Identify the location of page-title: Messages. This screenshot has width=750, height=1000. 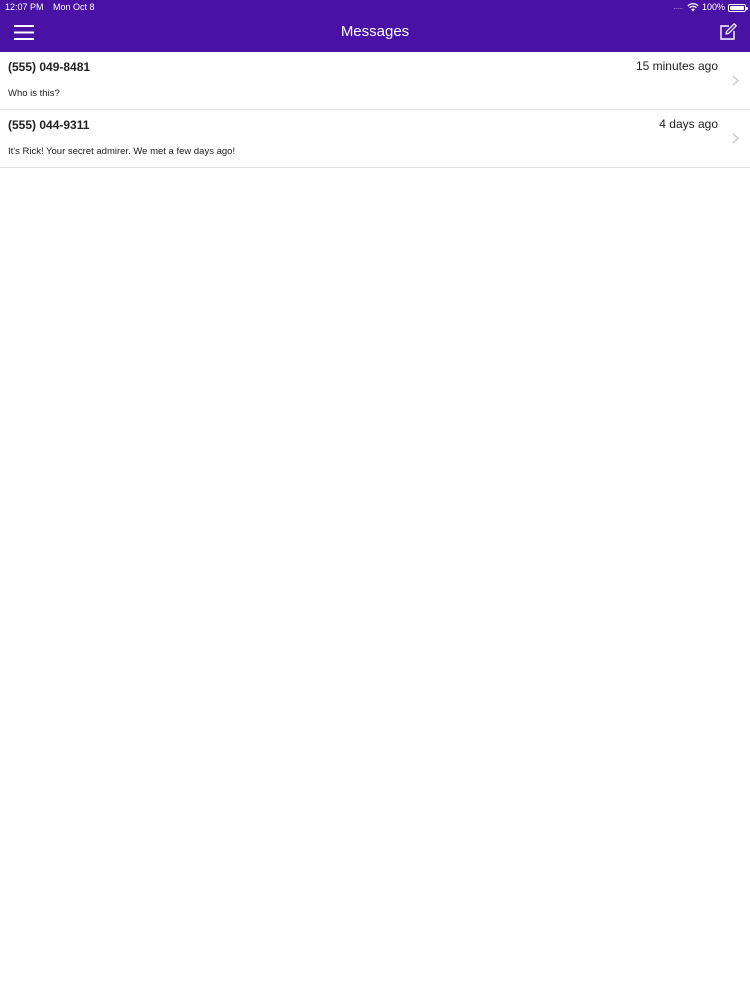
(375, 31).